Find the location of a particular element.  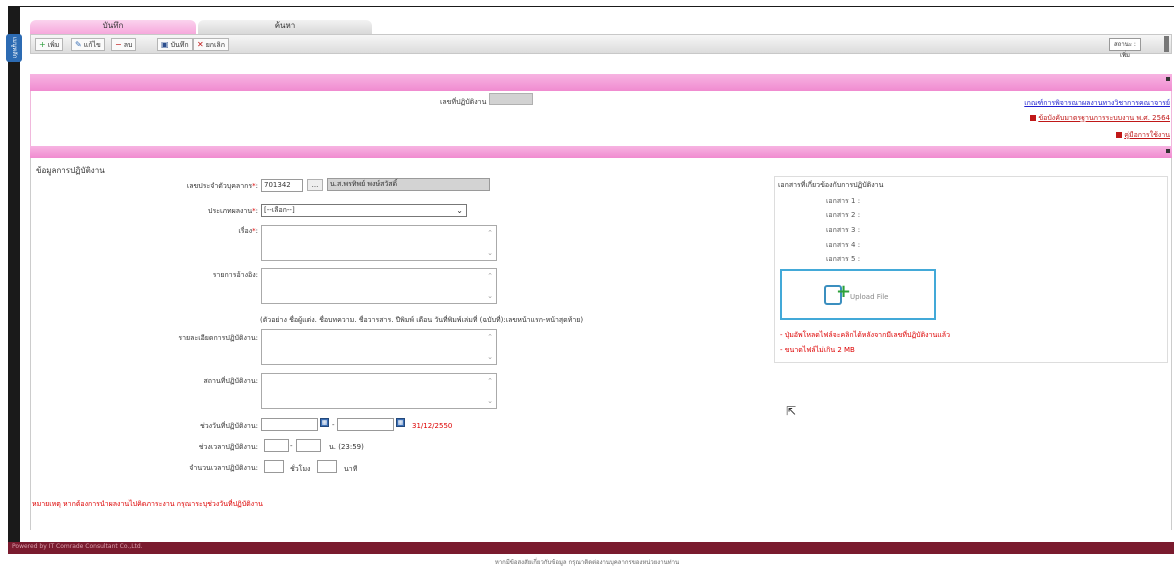

save-button: ▣ บันทึก is located at coordinates (175, 44).